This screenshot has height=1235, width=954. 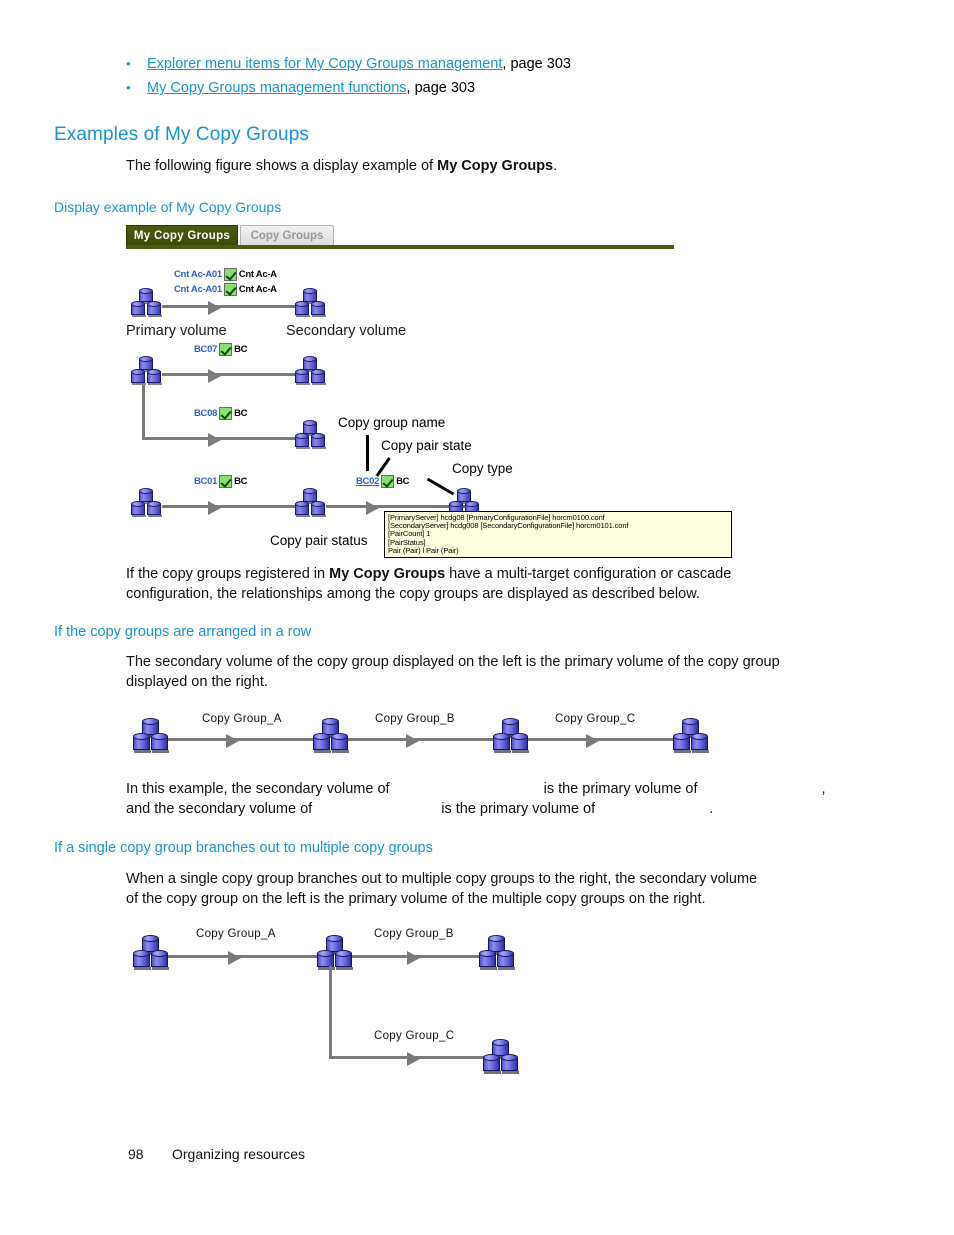 I want to click on copy-group-label-bc01: BC01 BC, so click(x=221, y=481).